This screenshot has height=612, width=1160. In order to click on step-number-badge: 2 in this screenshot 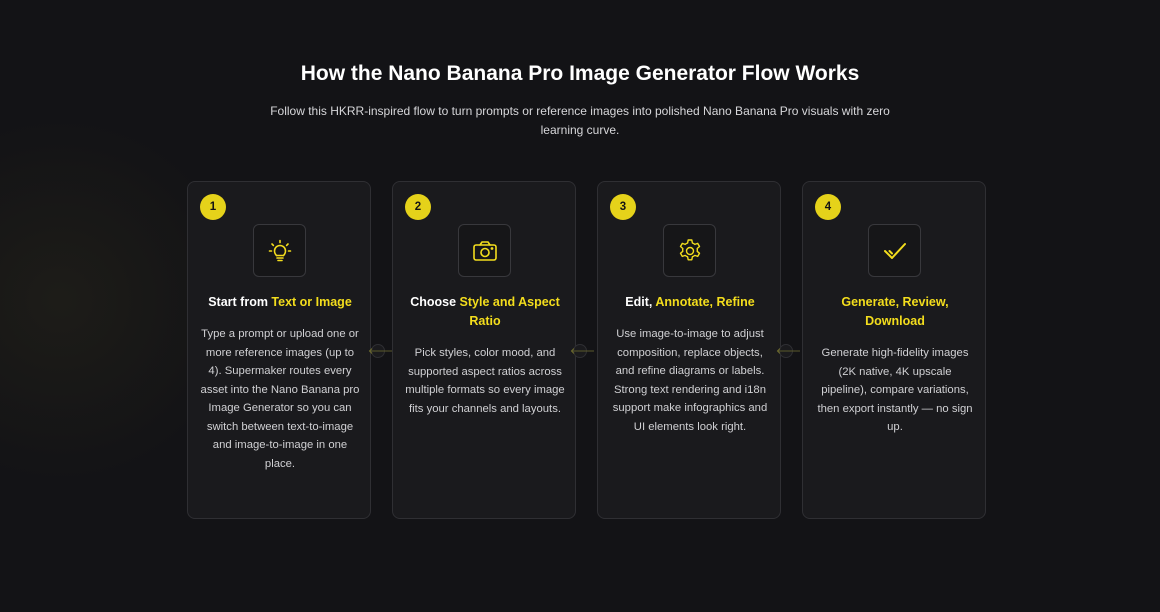, I will do `click(418, 207)`.